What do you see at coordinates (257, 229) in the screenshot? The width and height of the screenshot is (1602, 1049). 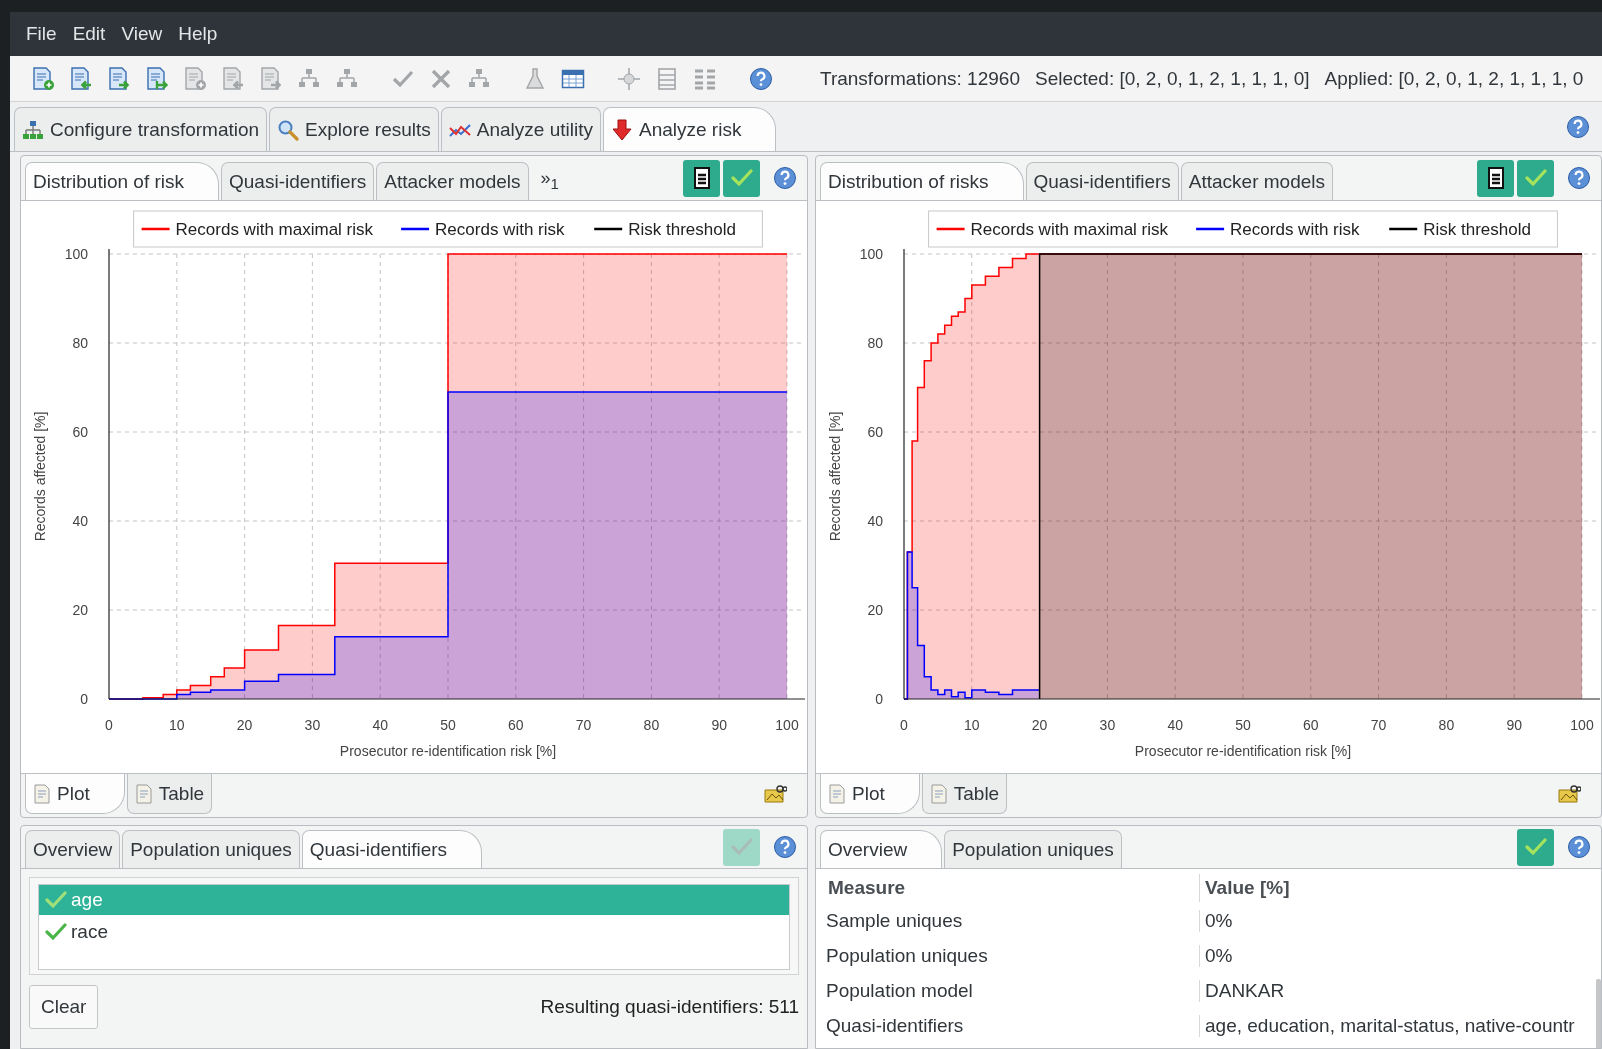 I see `legend-item: Records with maximal risk` at bounding box center [257, 229].